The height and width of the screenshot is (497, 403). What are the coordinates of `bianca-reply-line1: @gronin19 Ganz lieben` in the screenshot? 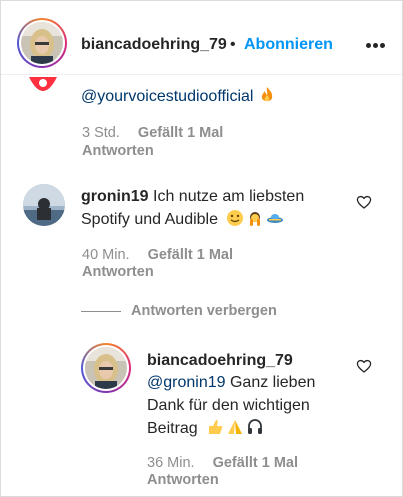 It's located at (231, 382).